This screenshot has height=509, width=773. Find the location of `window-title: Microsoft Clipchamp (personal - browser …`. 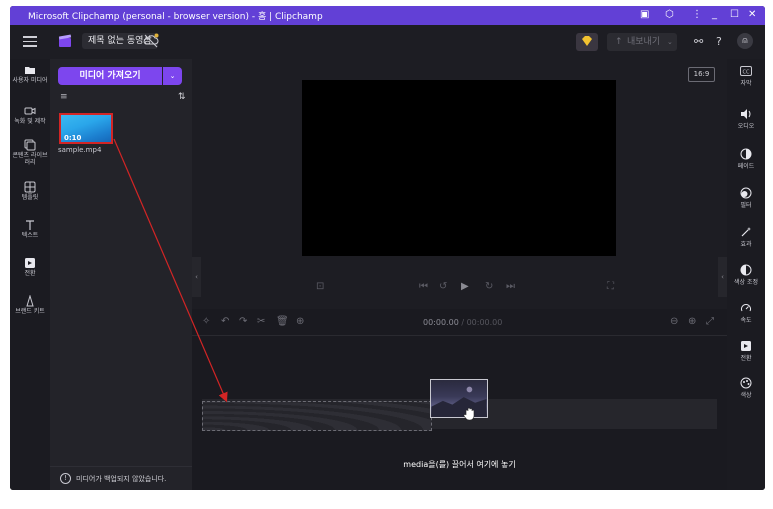

window-title: Microsoft Clipchamp (personal - browser … is located at coordinates (175, 17).